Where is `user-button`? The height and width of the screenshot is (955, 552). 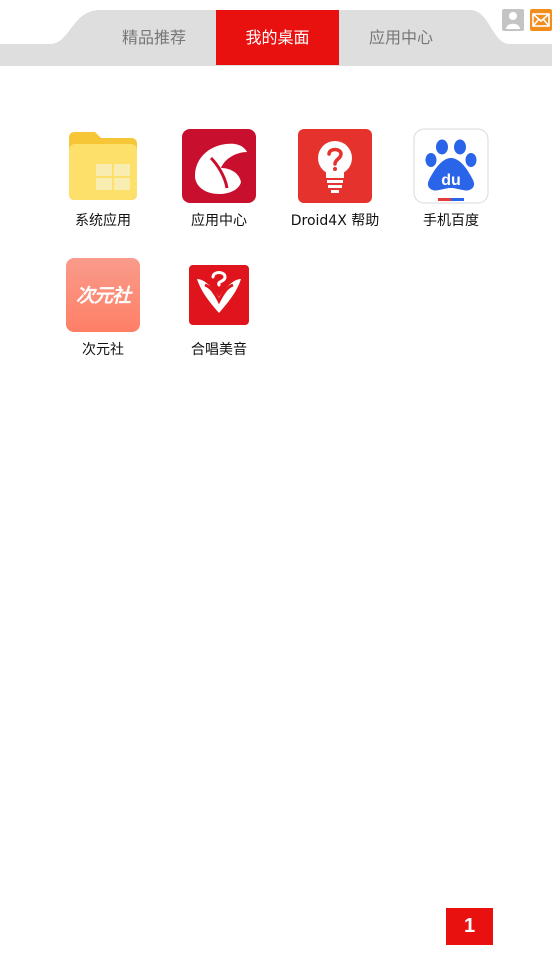
user-button is located at coordinates (513, 20).